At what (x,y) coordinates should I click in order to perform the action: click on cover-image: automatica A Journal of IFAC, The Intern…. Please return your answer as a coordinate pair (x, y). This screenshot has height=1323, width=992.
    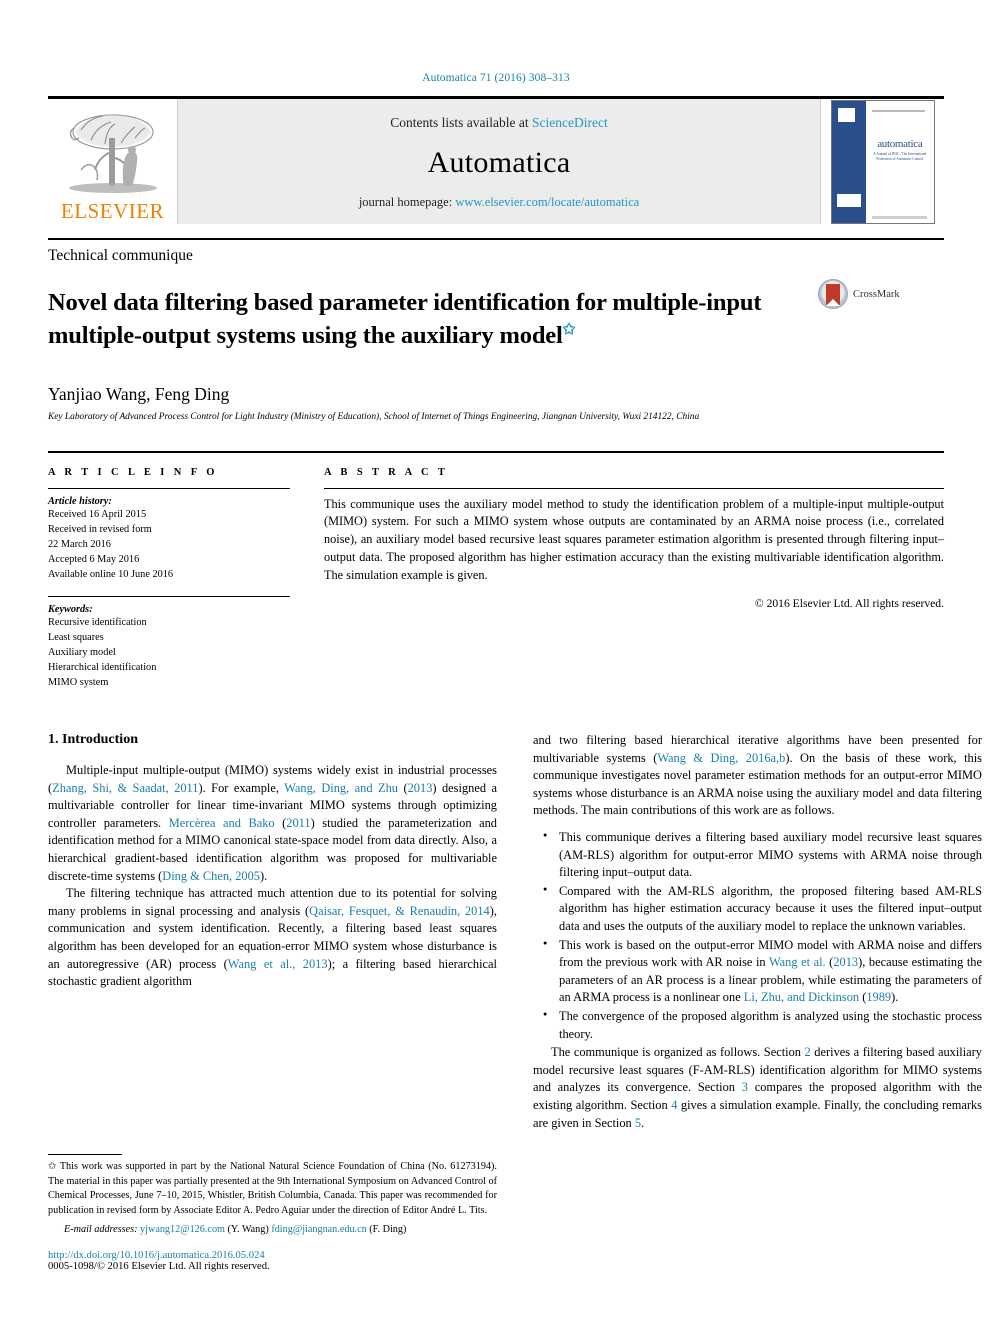
    Looking at the image, I should click on (882, 161).